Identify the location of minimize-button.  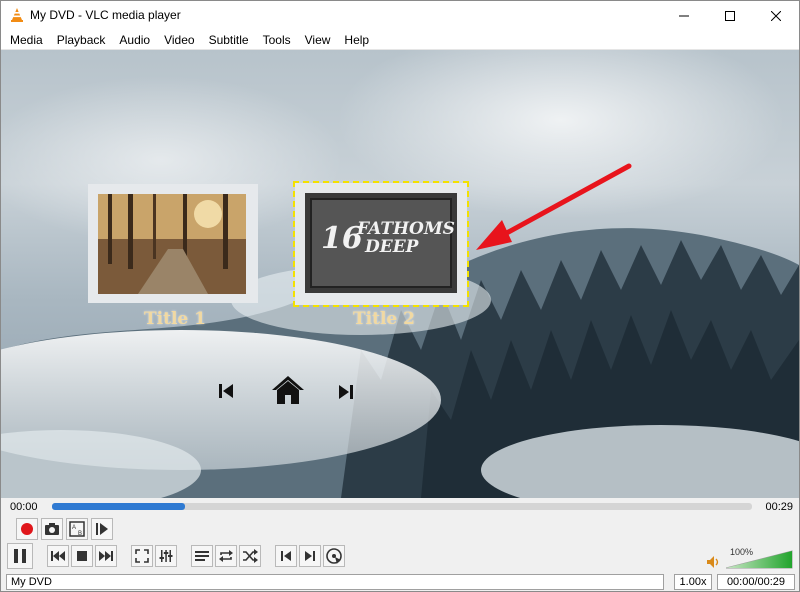
(684, 15).